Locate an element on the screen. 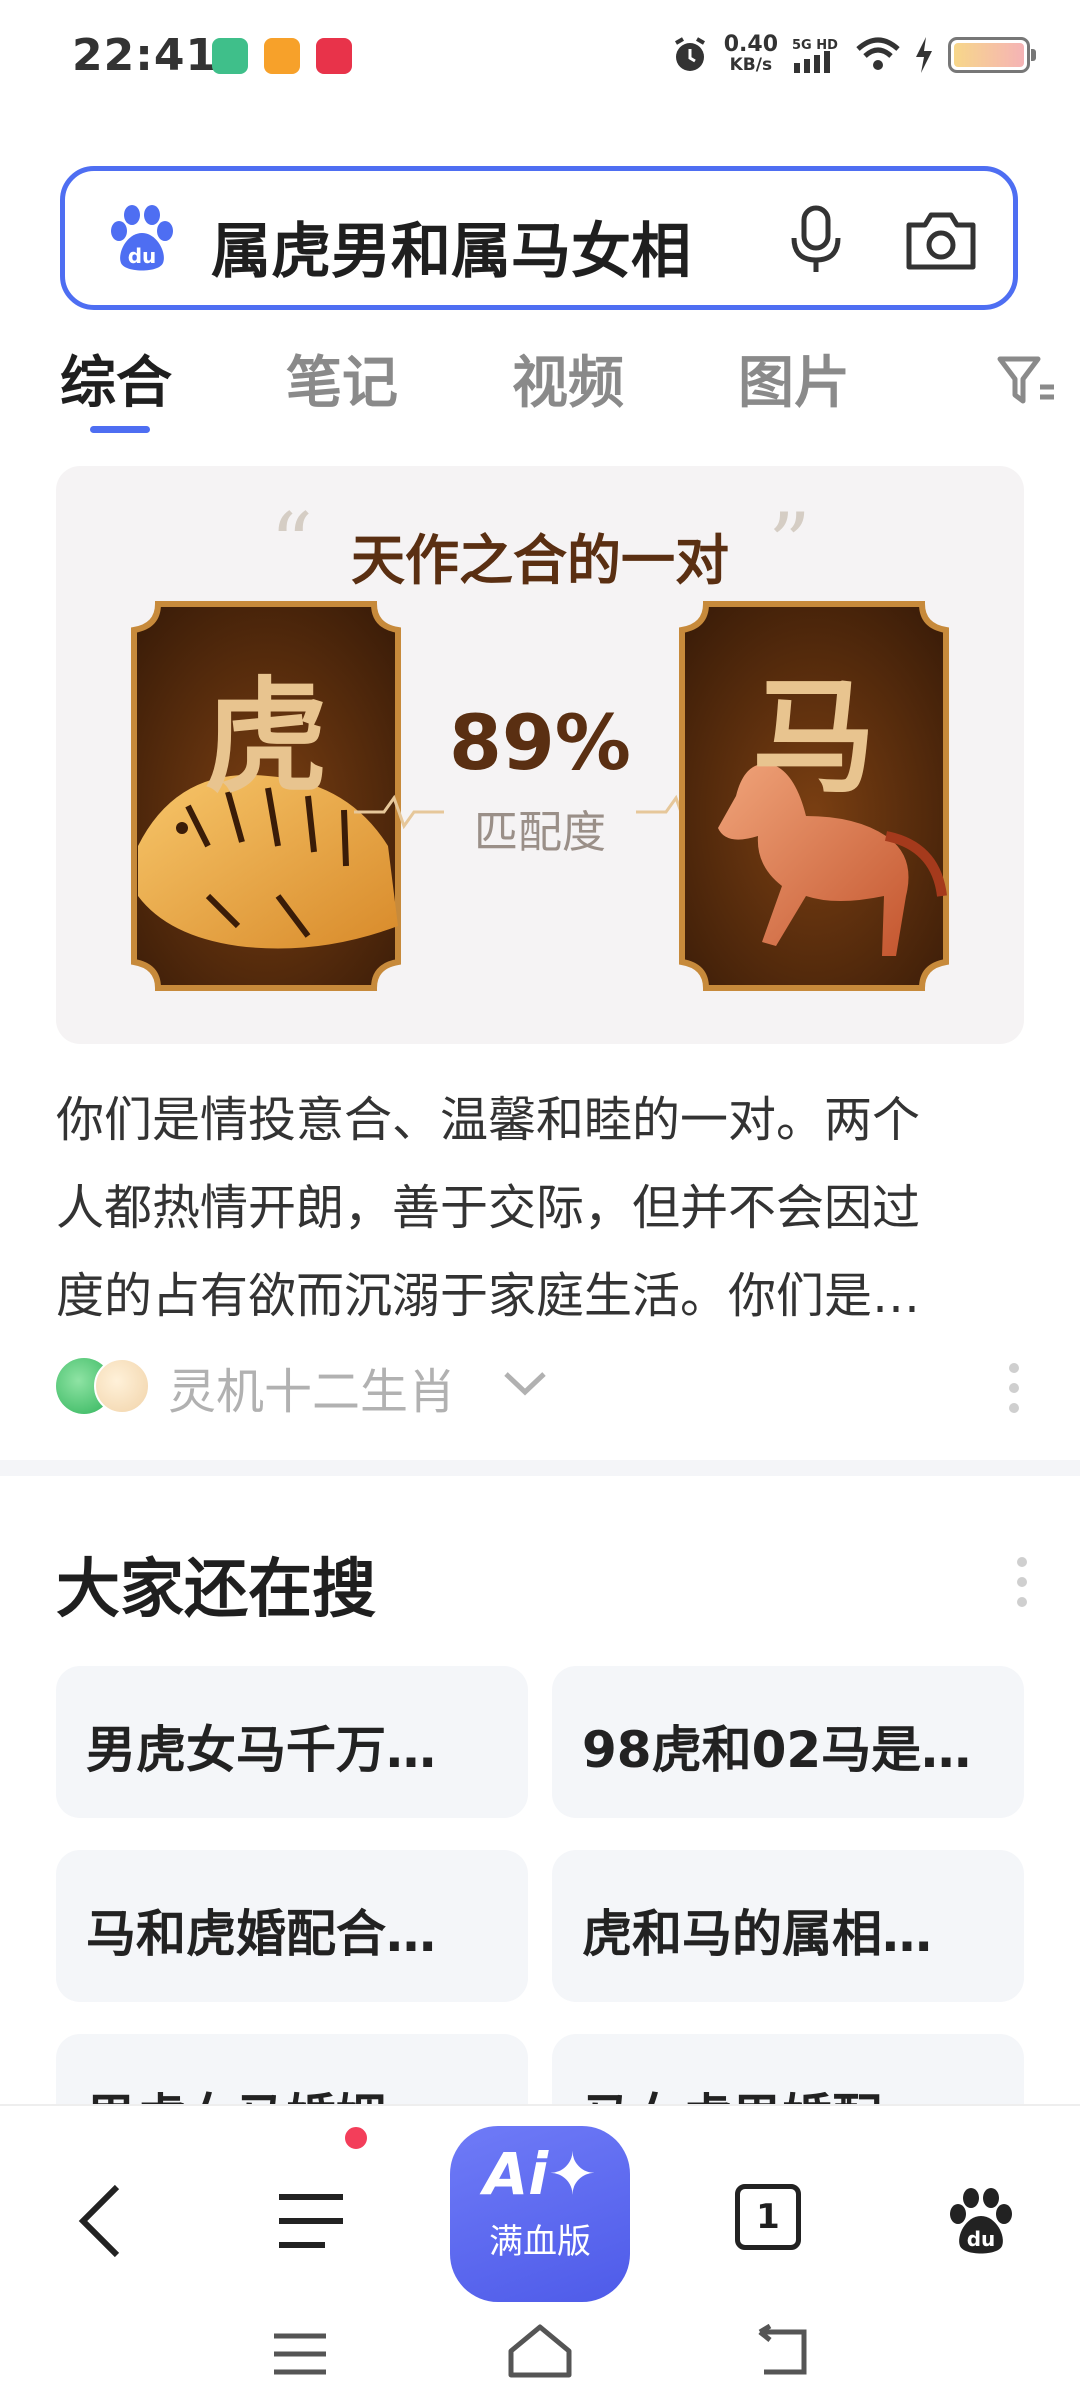 This screenshot has height=2400, width=1080. image-search-button is located at coordinates (941, 240).